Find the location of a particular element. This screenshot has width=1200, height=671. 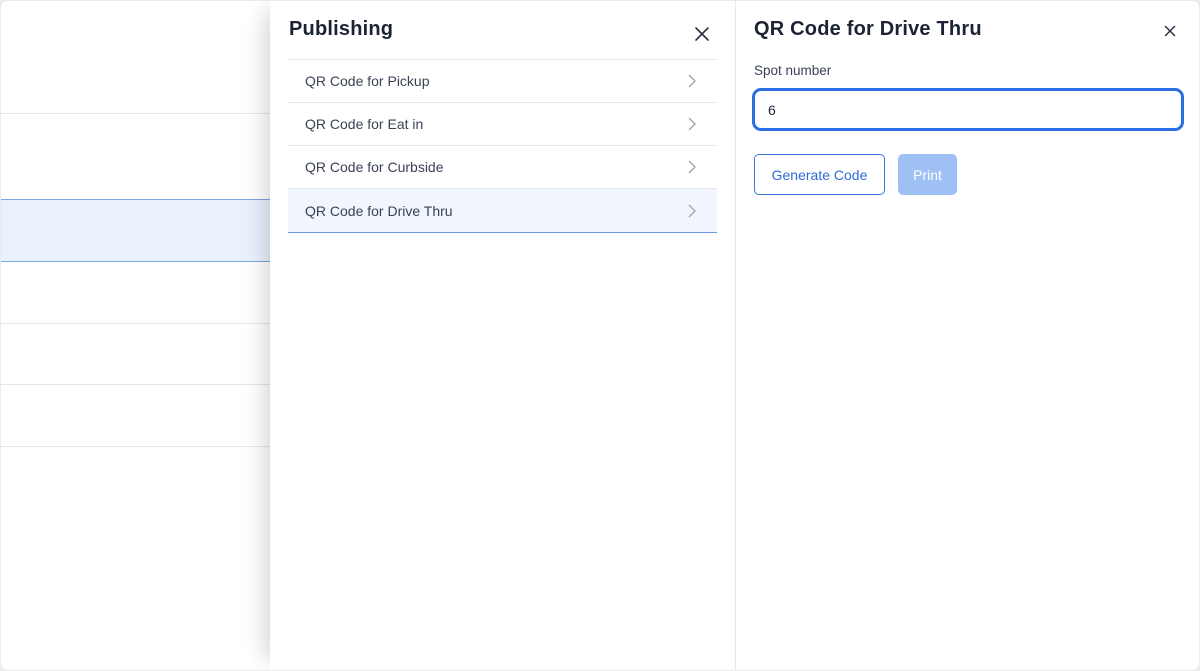

publishing-item-drive-thru: QR Code for Drive Thru is located at coordinates (502, 211).